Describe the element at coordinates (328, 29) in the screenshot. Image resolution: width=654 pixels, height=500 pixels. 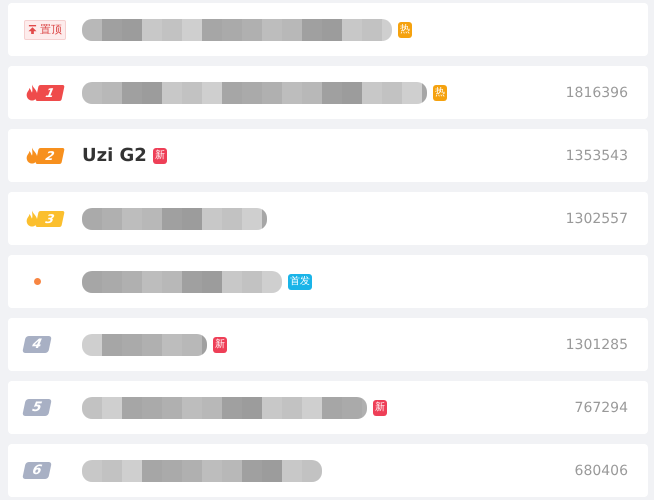
I see `hot-search-item: 置顶 热` at that location.